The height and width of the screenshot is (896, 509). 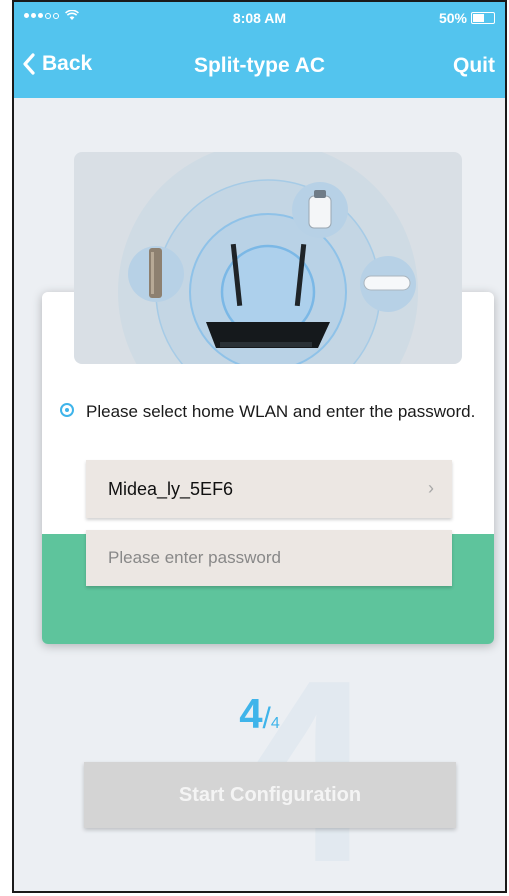 I want to click on back-chevron-icon, so click(x=29, y=64).